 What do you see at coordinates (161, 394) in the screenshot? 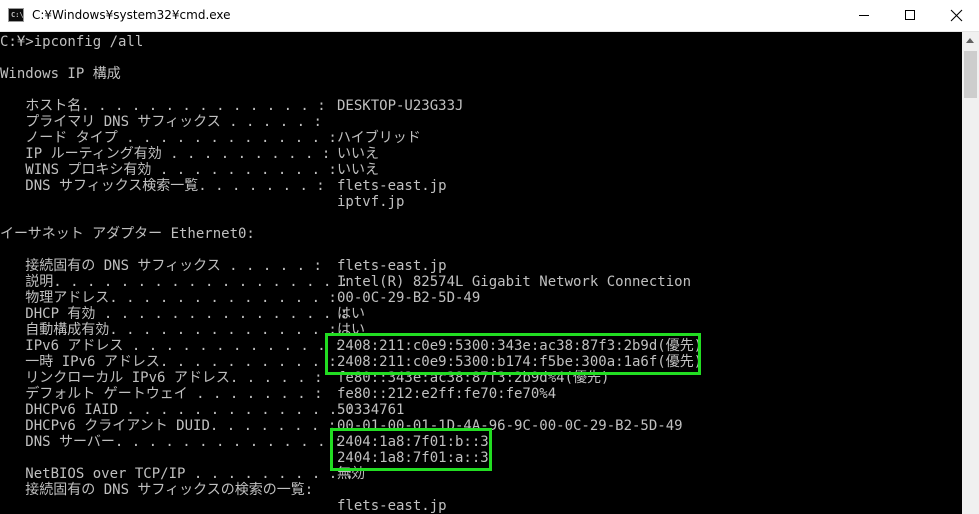
I see `row-label: デフォルト ゲートウェイ . . . . . . . :` at bounding box center [161, 394].